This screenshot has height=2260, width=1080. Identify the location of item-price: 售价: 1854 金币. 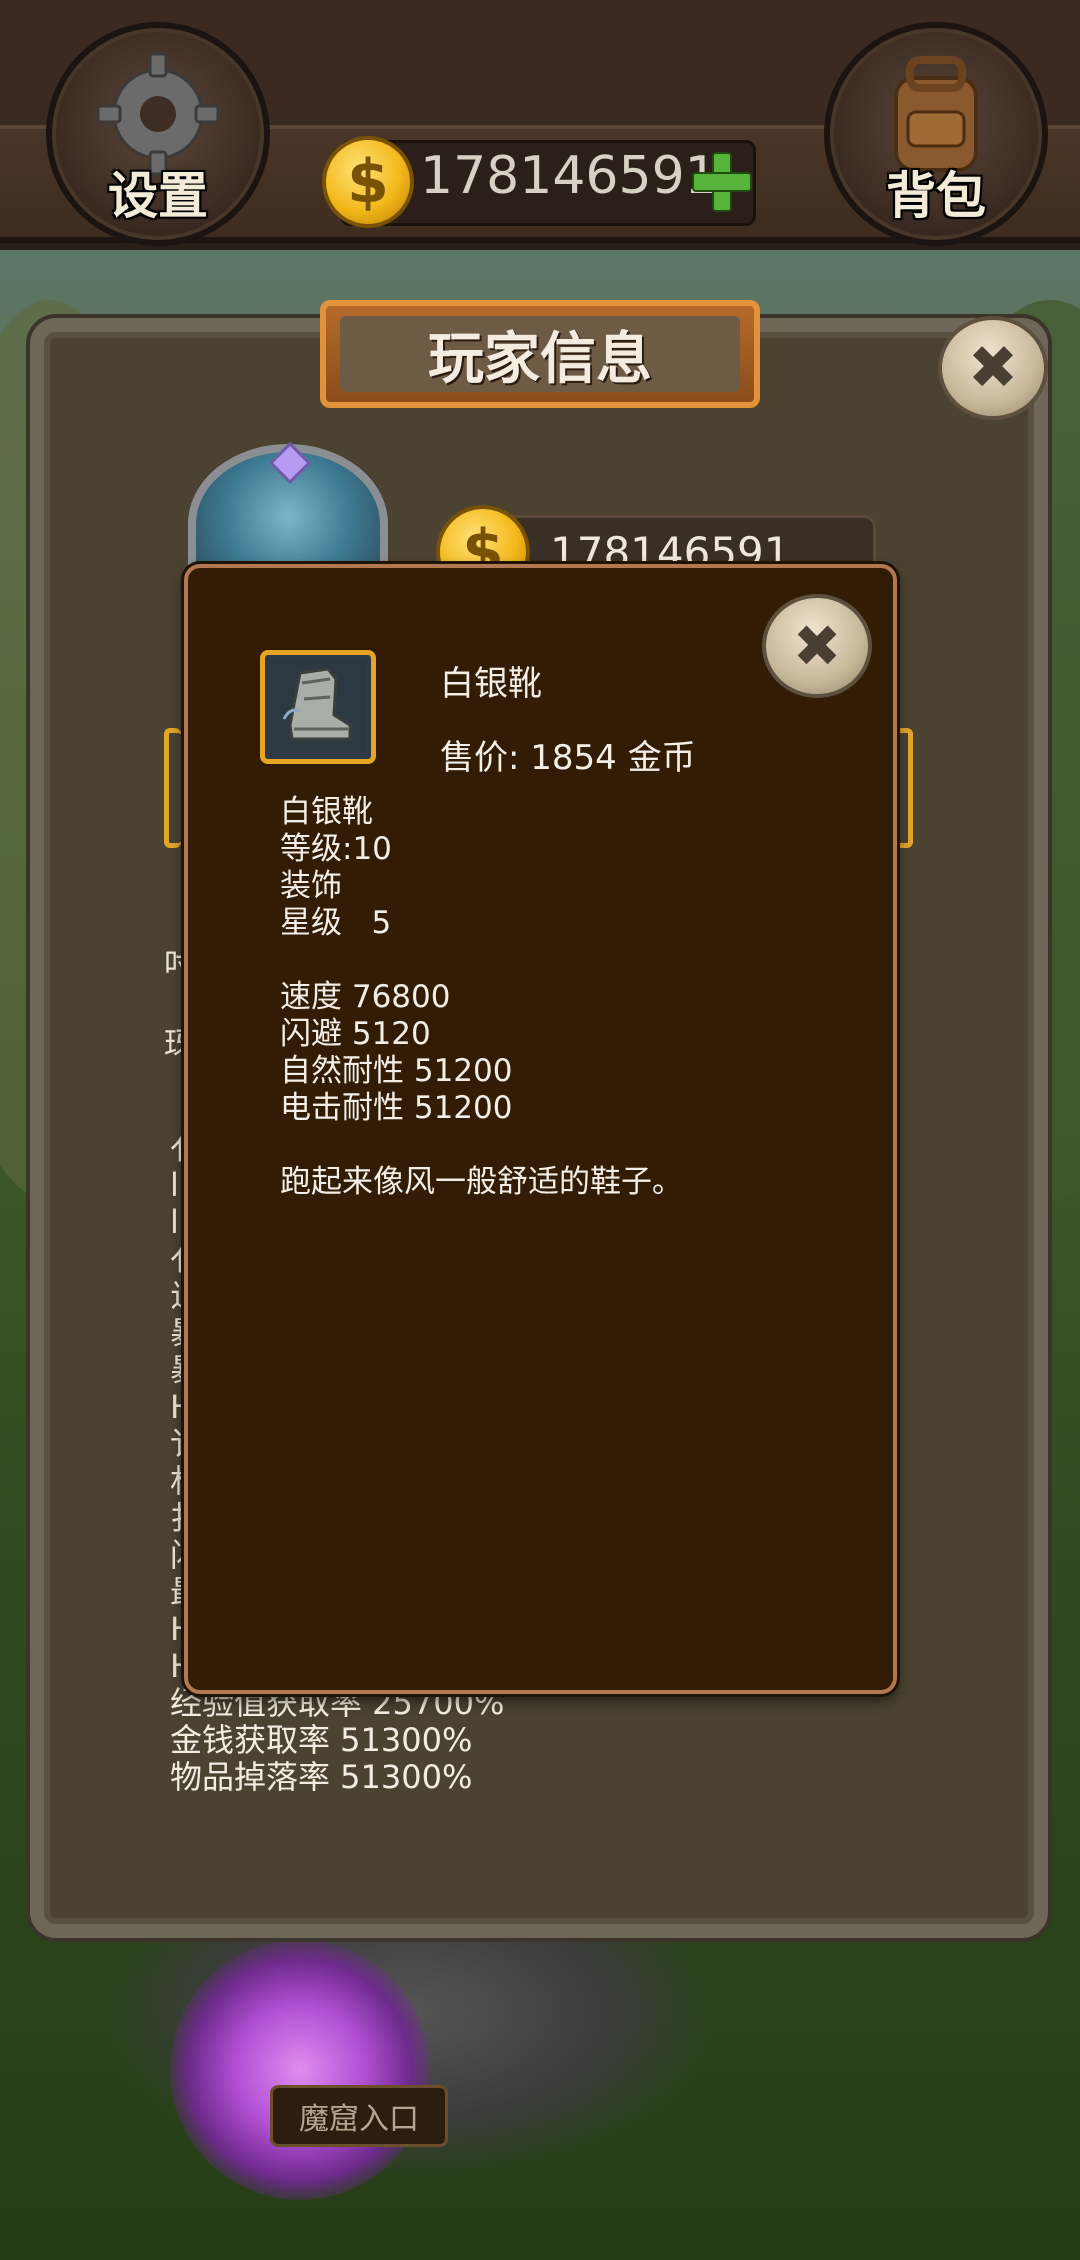
(568, 758).